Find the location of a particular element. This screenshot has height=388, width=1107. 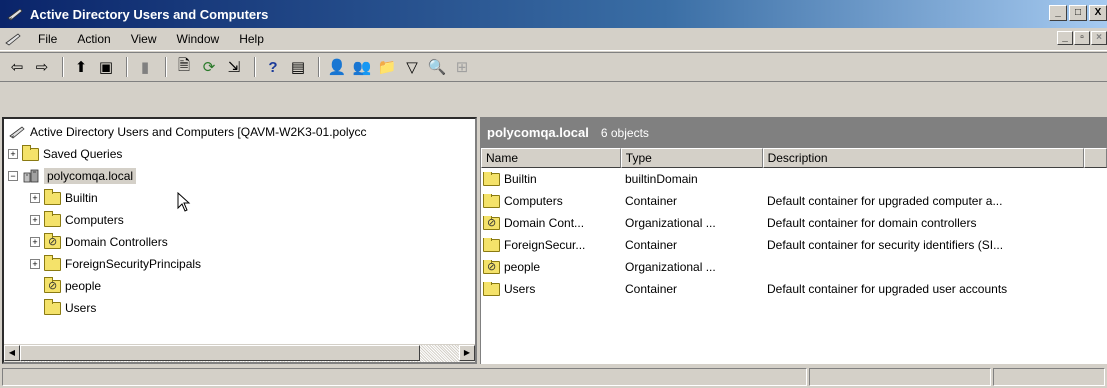

child-restore-button: ▫ is located at coordinates (1082, 38).